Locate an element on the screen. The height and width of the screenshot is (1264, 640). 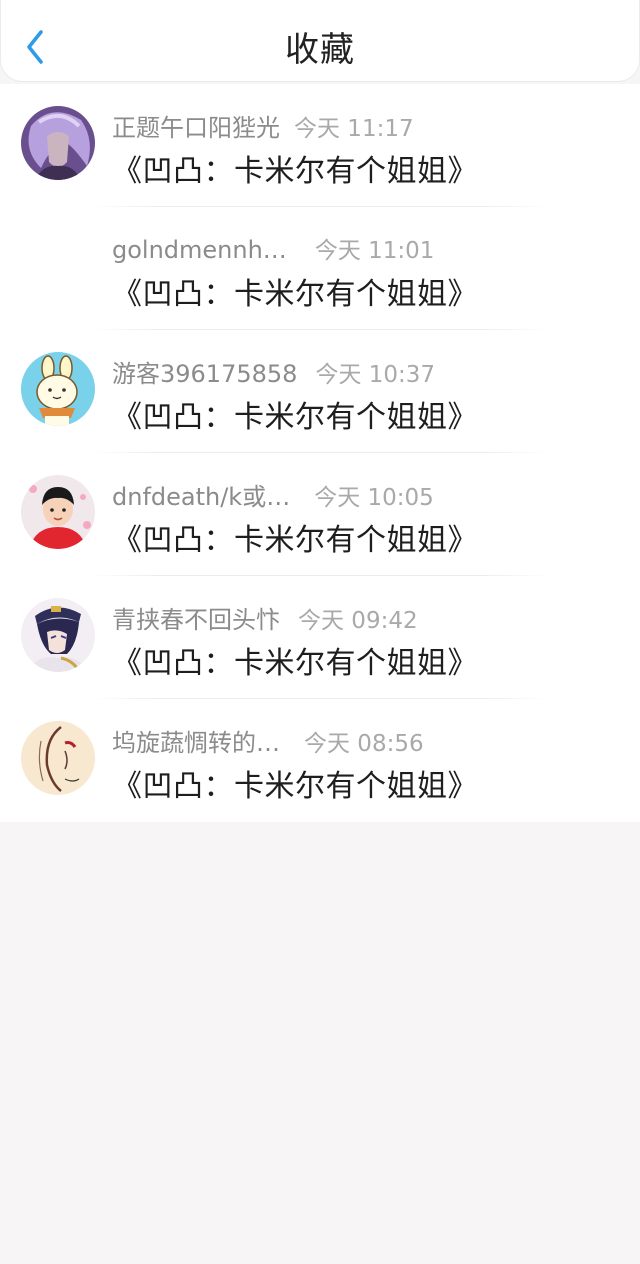
list-item: 正题午口阳狴光 今天 11:17 《凹凸：卡米尔有个姐姐》 is located at coordinates (320, 145).